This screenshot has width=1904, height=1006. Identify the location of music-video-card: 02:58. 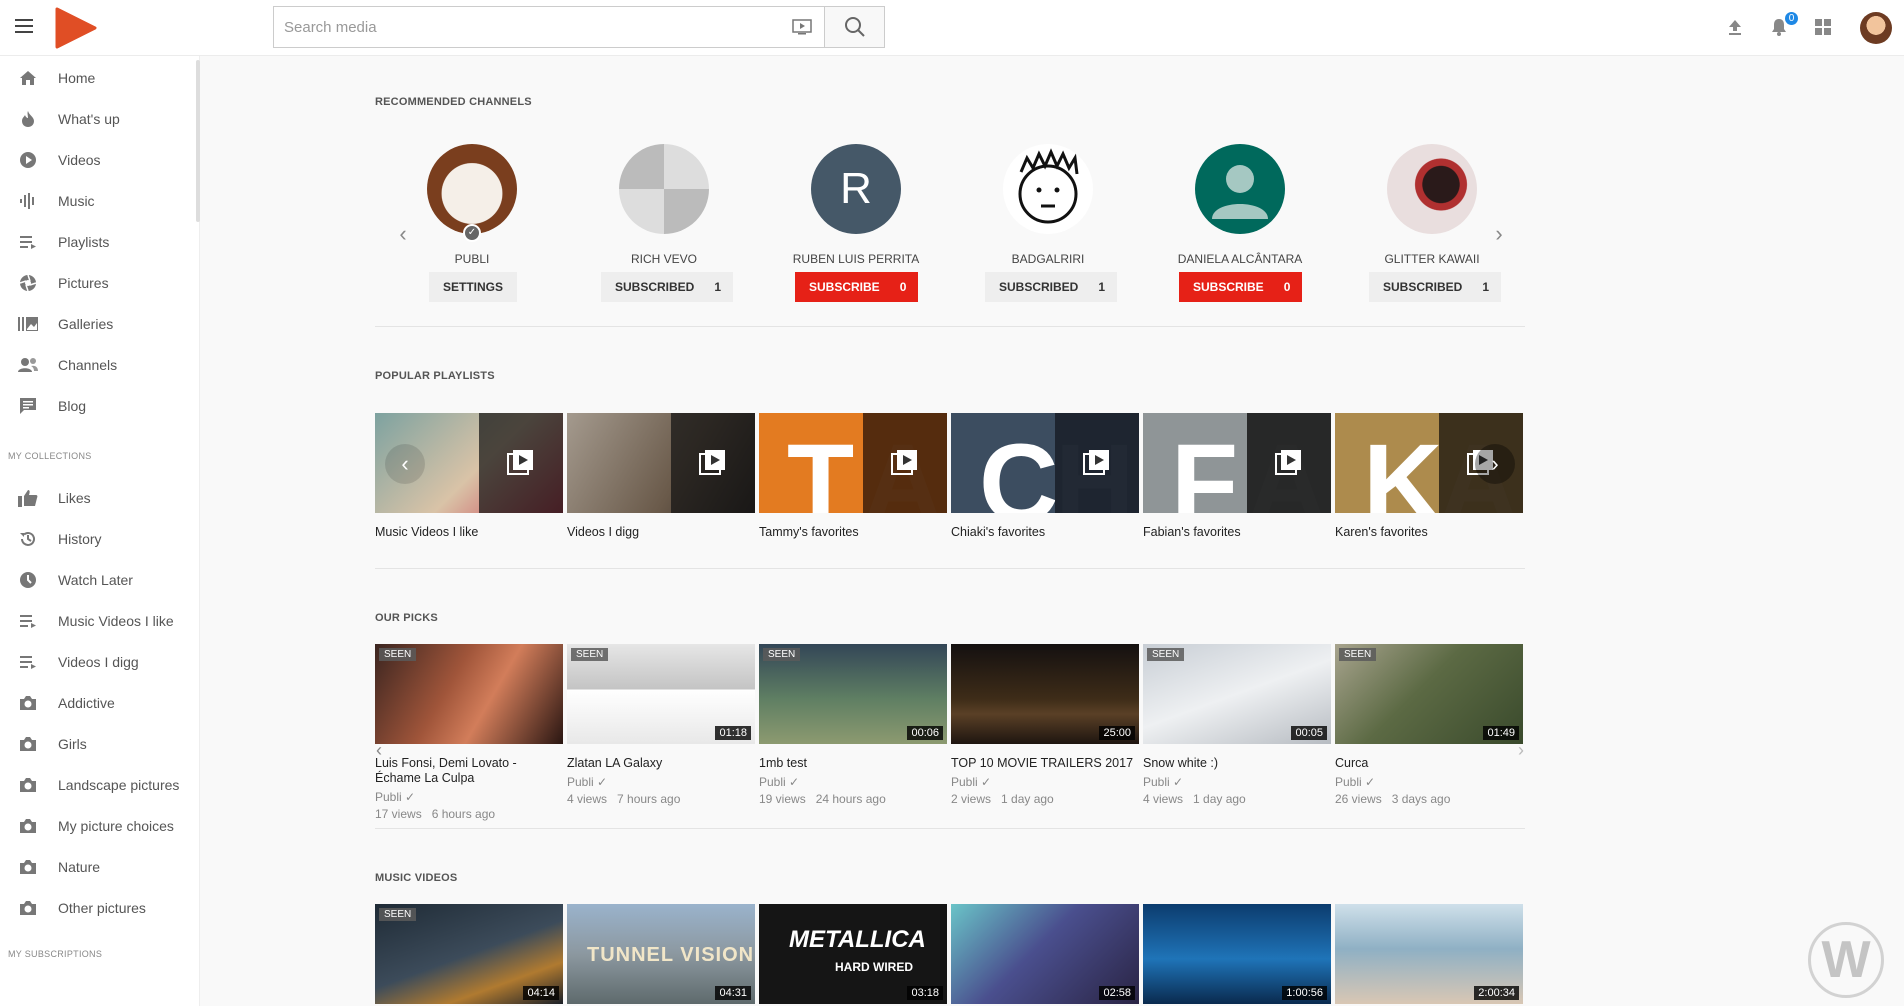
(1045, 954).